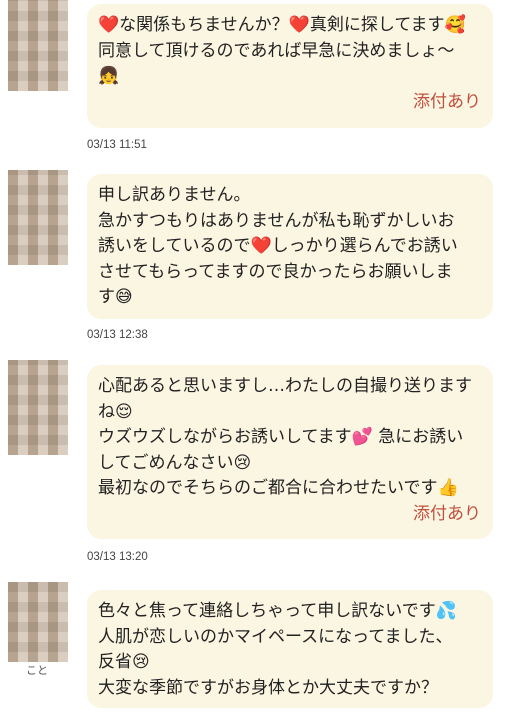  What do you see at coordinates (268, 687) in the screenshot?
I see `message-line: 大変な季節ですがお身体とか大丈夫ですか？` at bounding box center [268, 687].